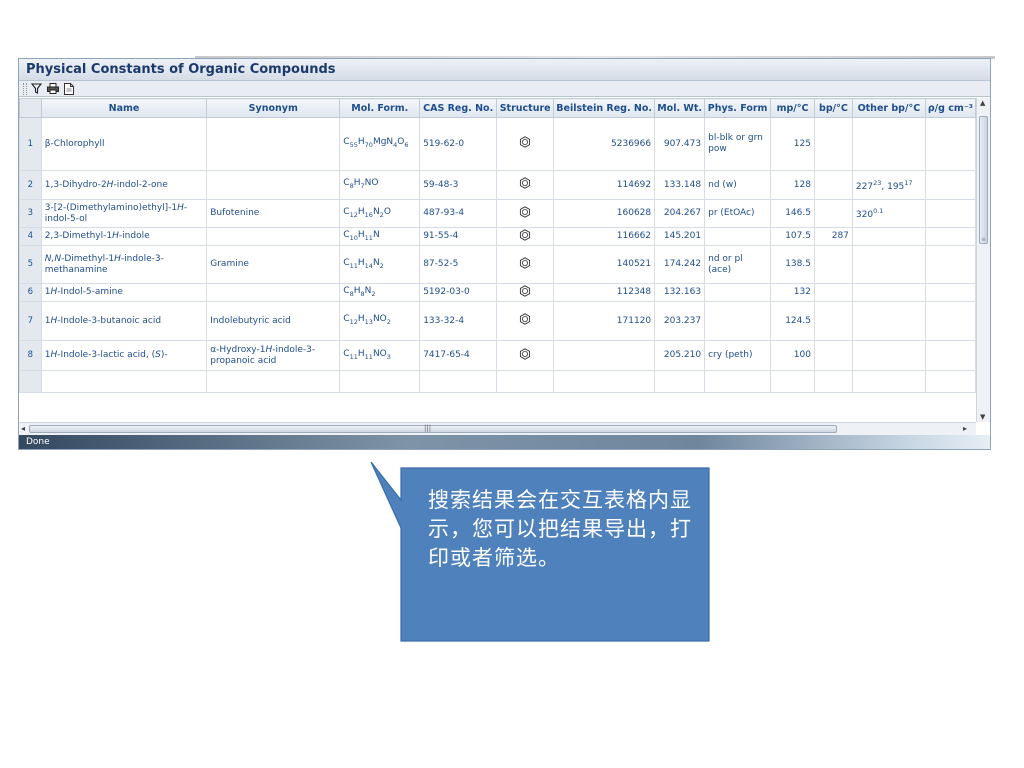 The image size is (1024, 768). I want to click on scroll-grip-icon: ≡, so click(984, 239).